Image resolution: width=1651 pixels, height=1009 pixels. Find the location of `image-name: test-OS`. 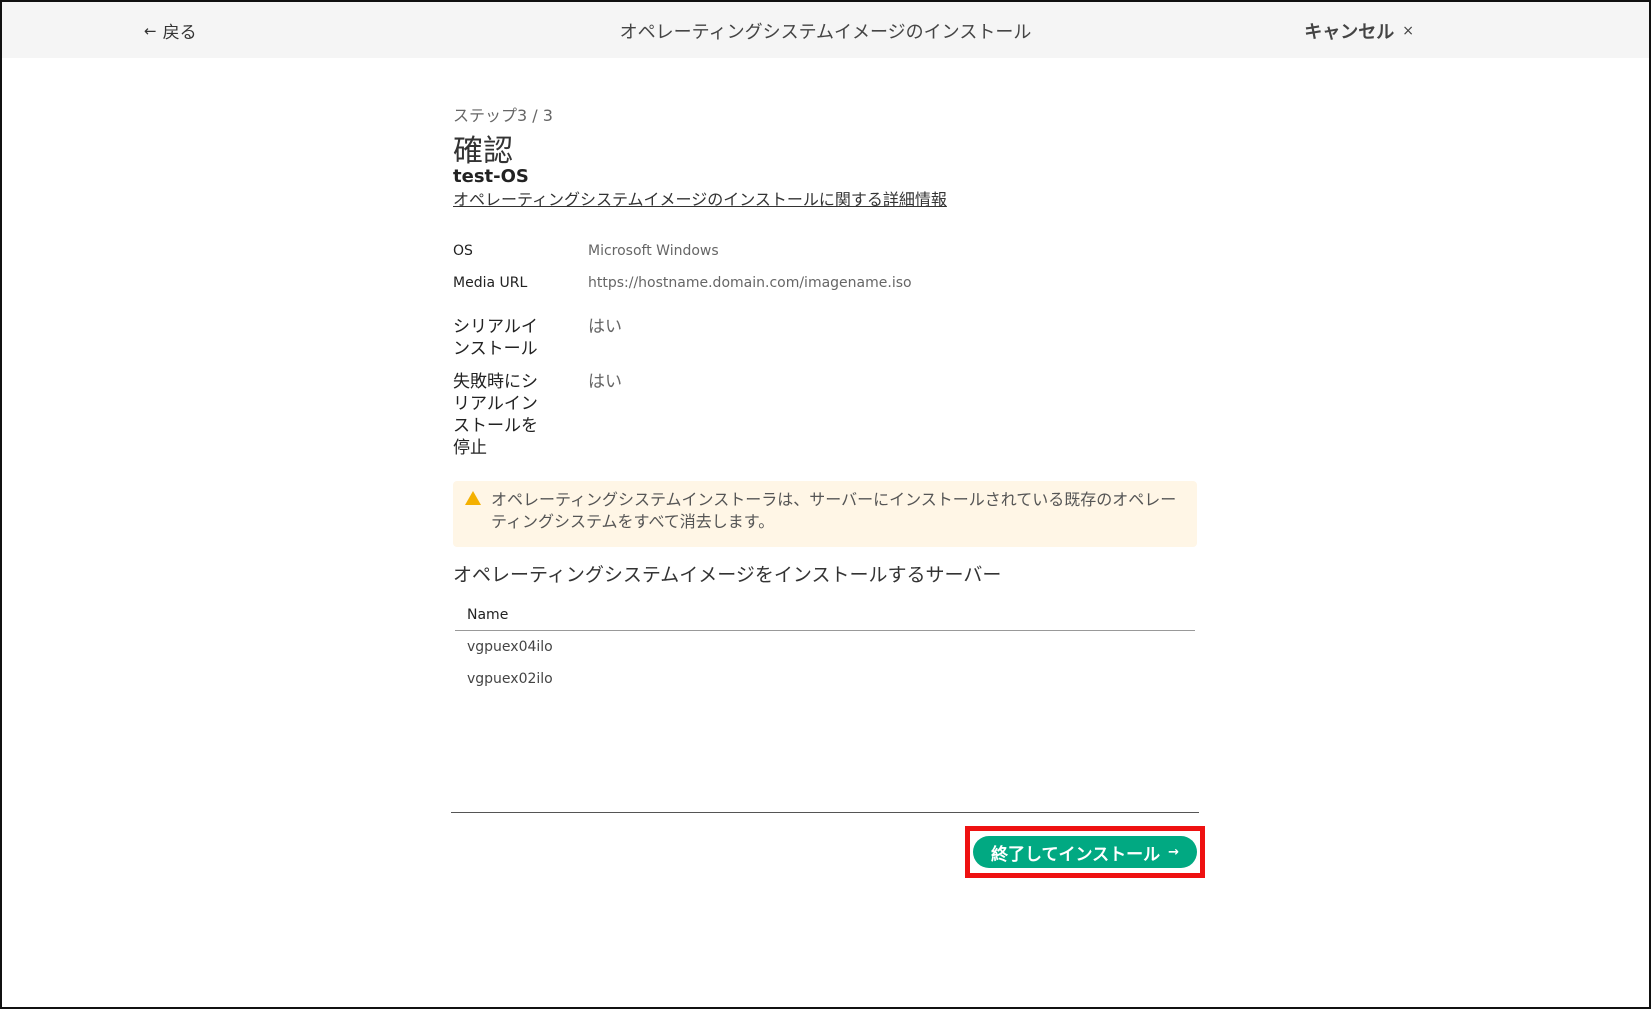

image-name: test-OS is located at coordinates (491, 176).